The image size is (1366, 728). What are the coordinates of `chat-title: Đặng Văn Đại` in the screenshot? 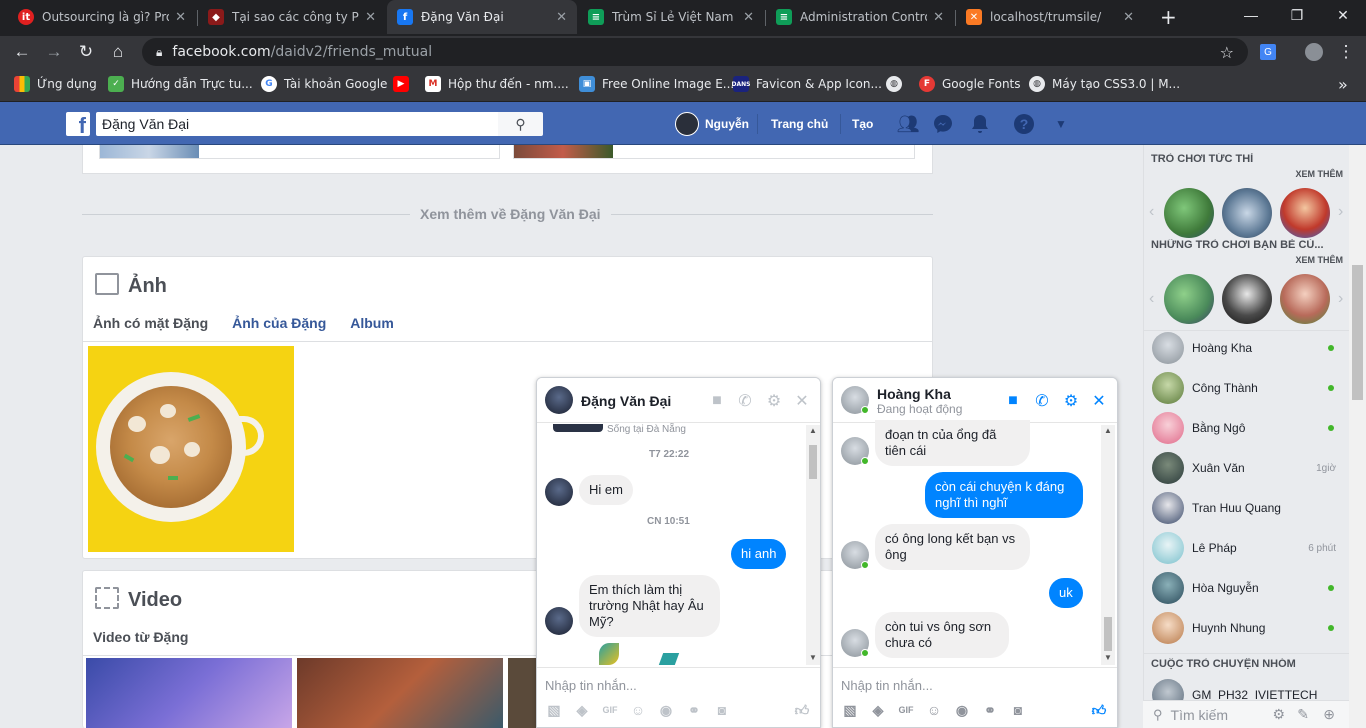 It's located at (626, 401).